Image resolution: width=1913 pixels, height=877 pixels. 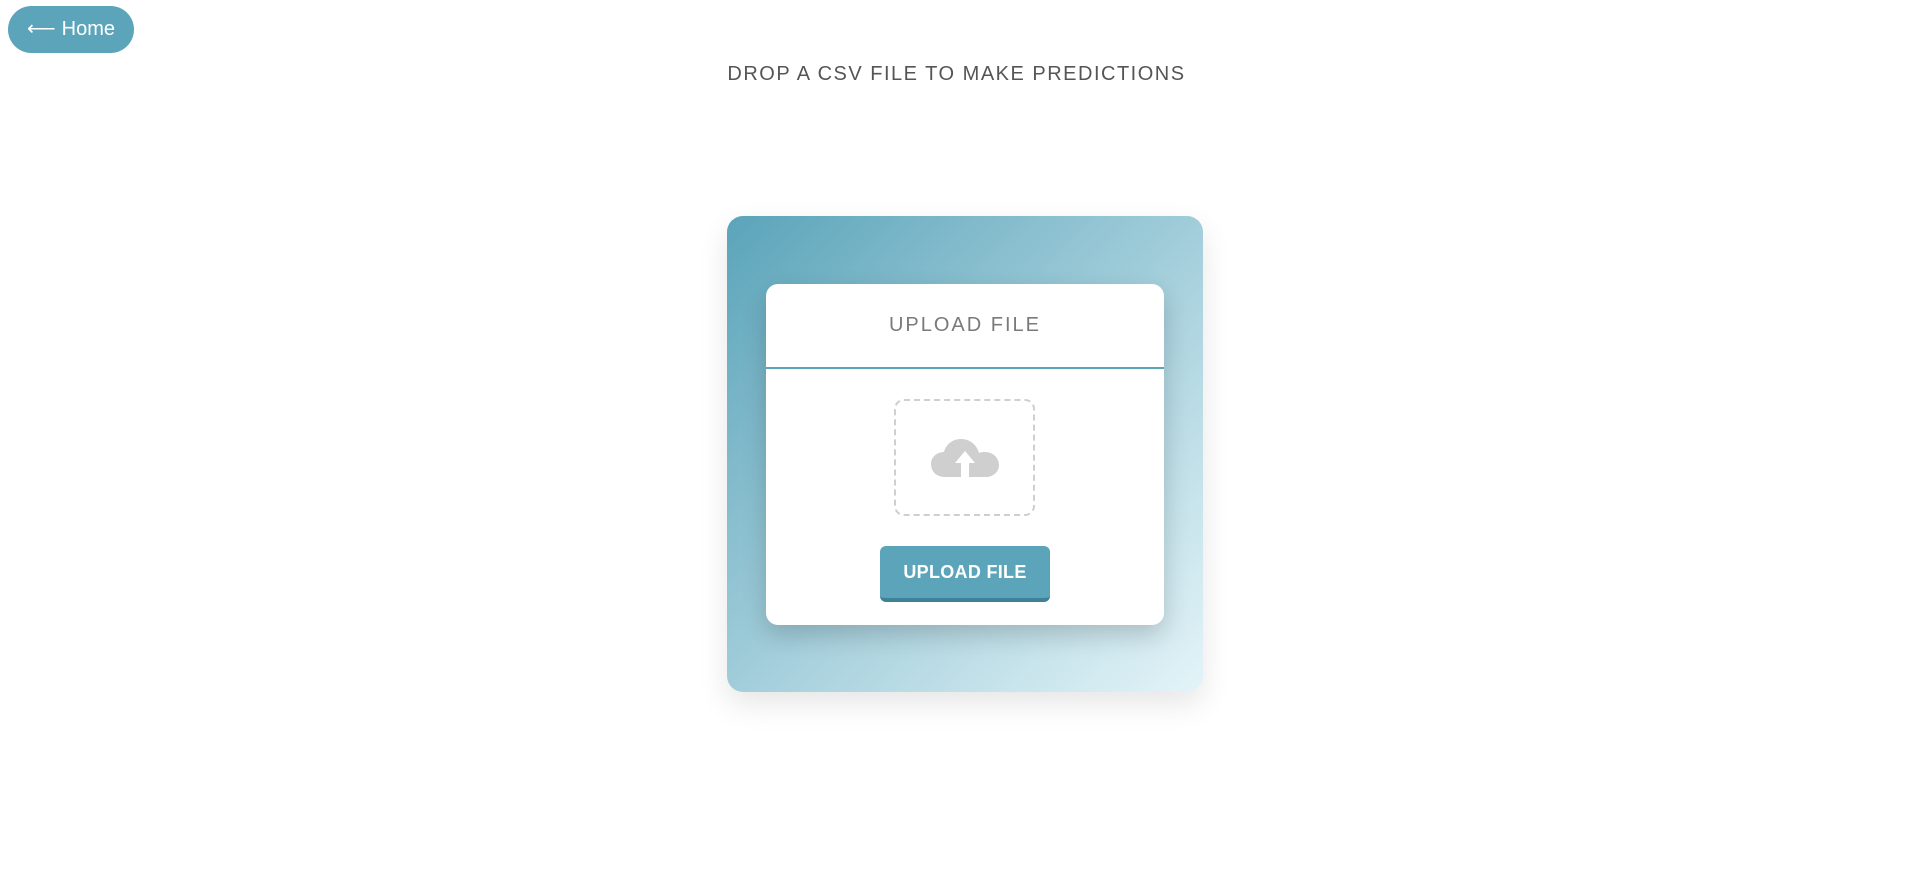 I want to click on page-title: DROP A CSV FILE TO MAKE PREDICTIONS, so click(x=956, y=74).